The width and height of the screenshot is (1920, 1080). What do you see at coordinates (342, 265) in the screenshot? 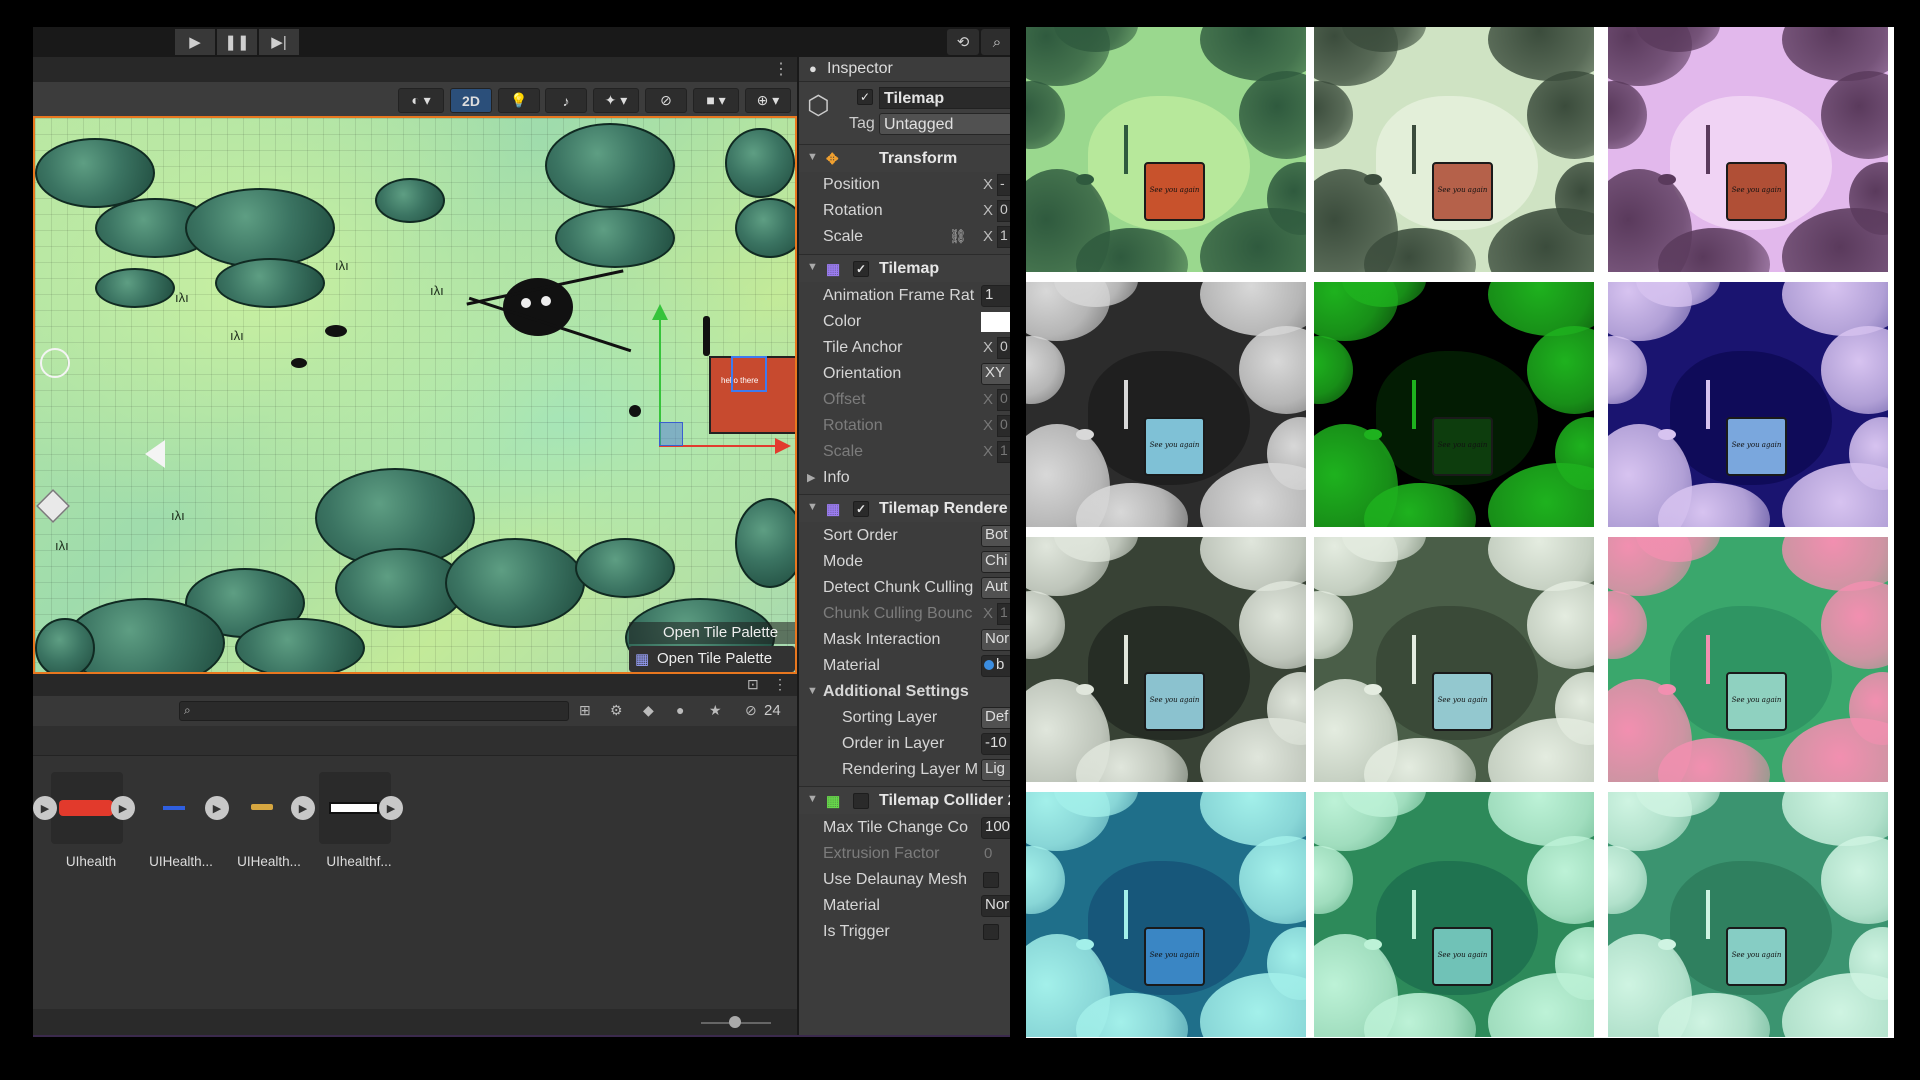
I see `grass-tuft: ıλı` at bounding box center [342, 265].